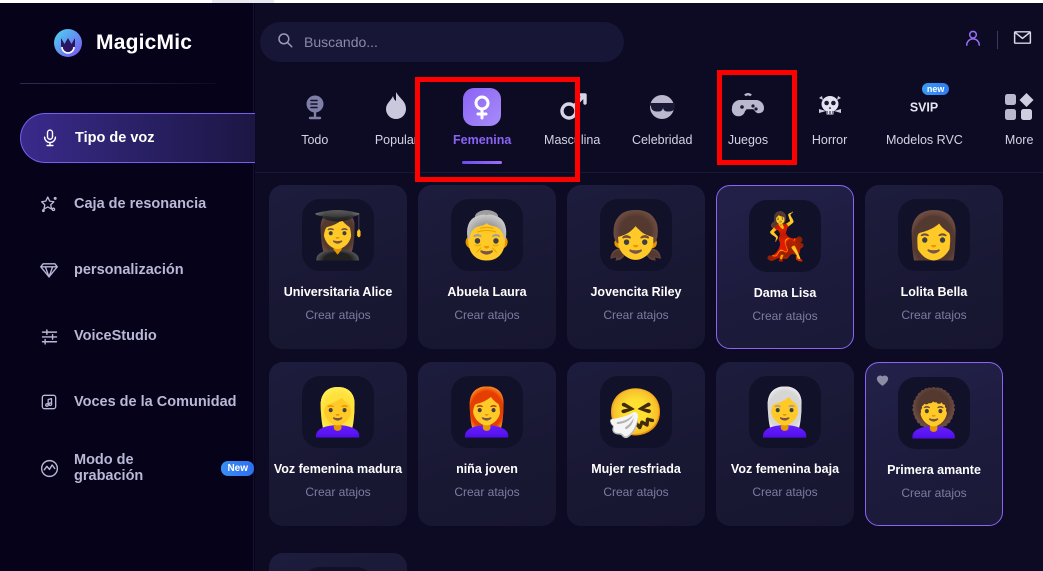 The width and height of the screenshot is (1043, 571). I want to click on tab-label: Celebridad, so click(662, 140).